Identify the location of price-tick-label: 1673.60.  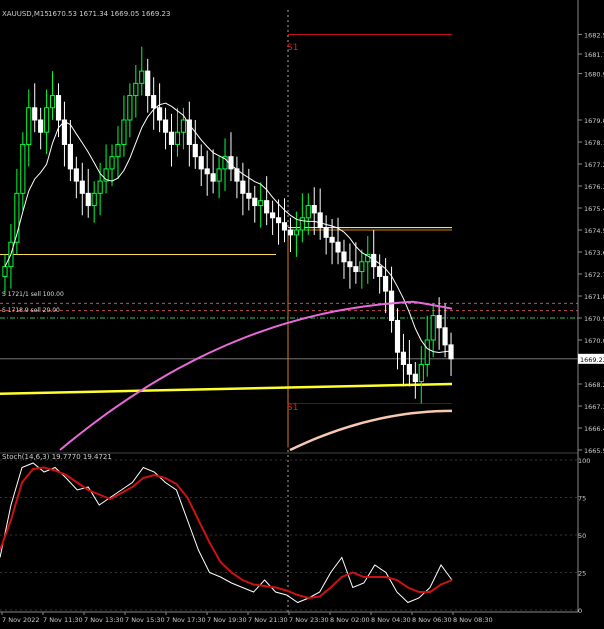
(594, 253).